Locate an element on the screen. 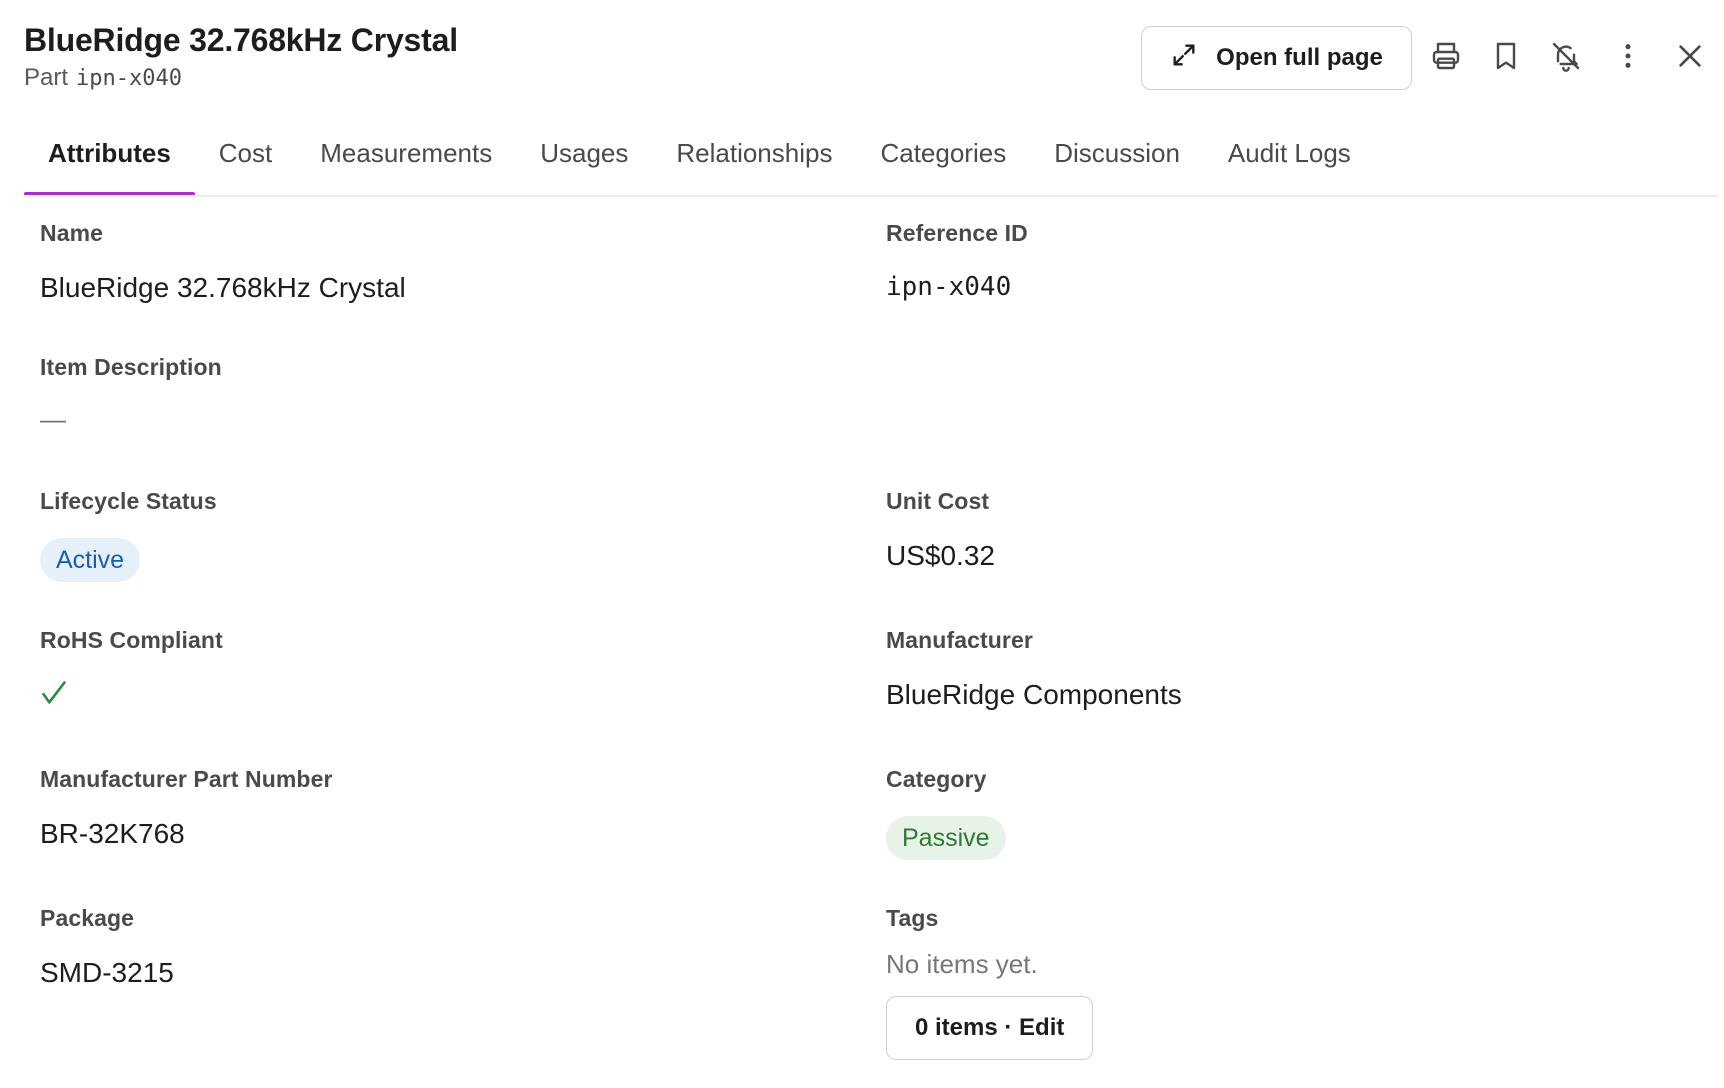 The height and width of the screenshot is (1088, 1724). tab-audit-logs: Audit Logs is located at coordinates (1289, 153).